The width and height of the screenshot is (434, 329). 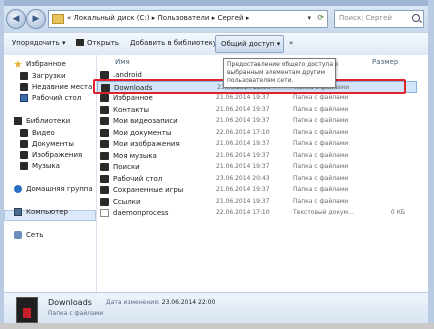 I want to click on open-button: Открыть, so click(x=97, y=43).